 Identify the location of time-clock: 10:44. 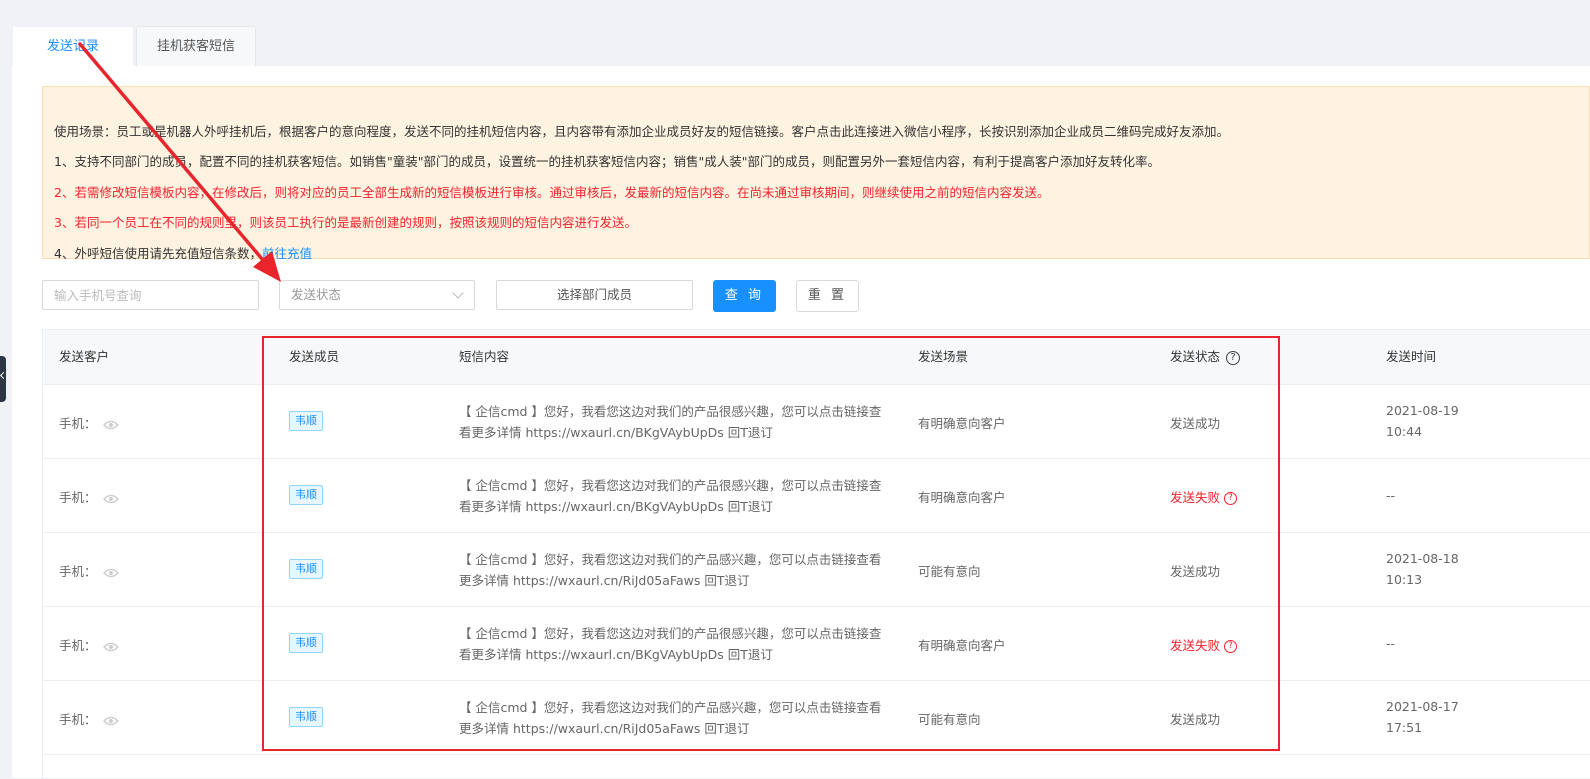
(1404, 431).